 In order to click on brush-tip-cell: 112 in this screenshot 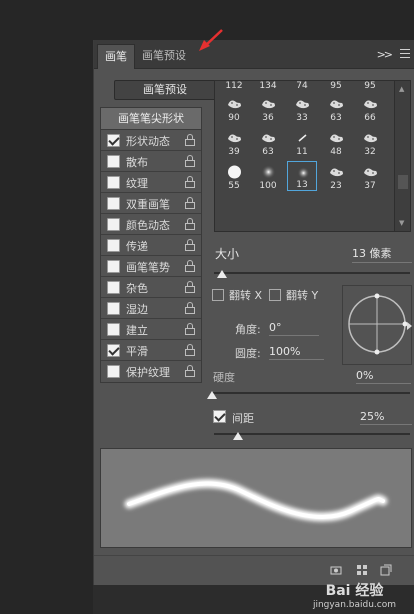, I will do `click(234, 86)`.